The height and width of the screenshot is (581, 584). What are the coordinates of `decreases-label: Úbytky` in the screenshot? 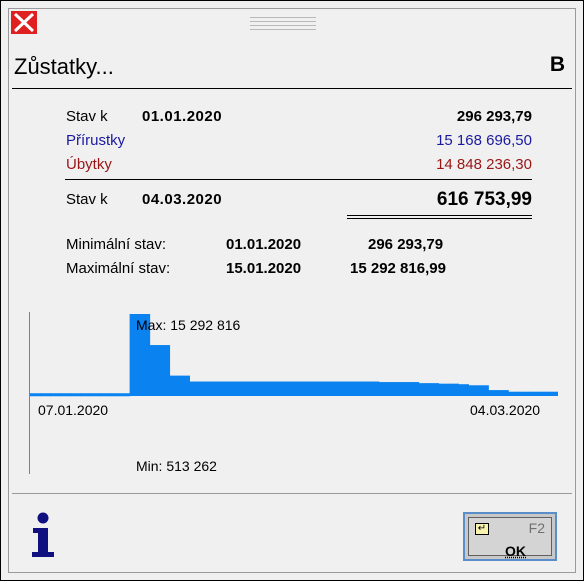 It's located at (89, 164).